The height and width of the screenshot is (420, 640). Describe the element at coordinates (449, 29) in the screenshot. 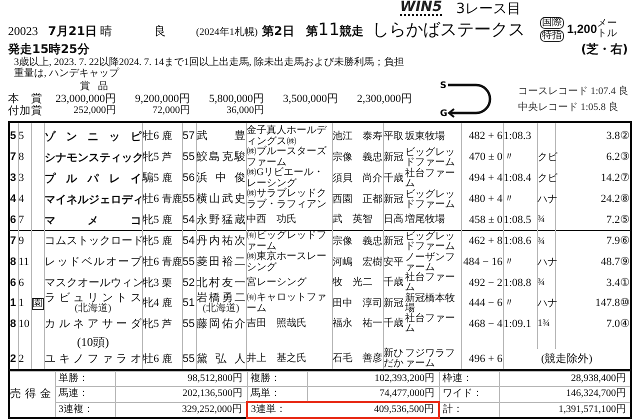

I see `race-name: しらかばステークス` at that location.